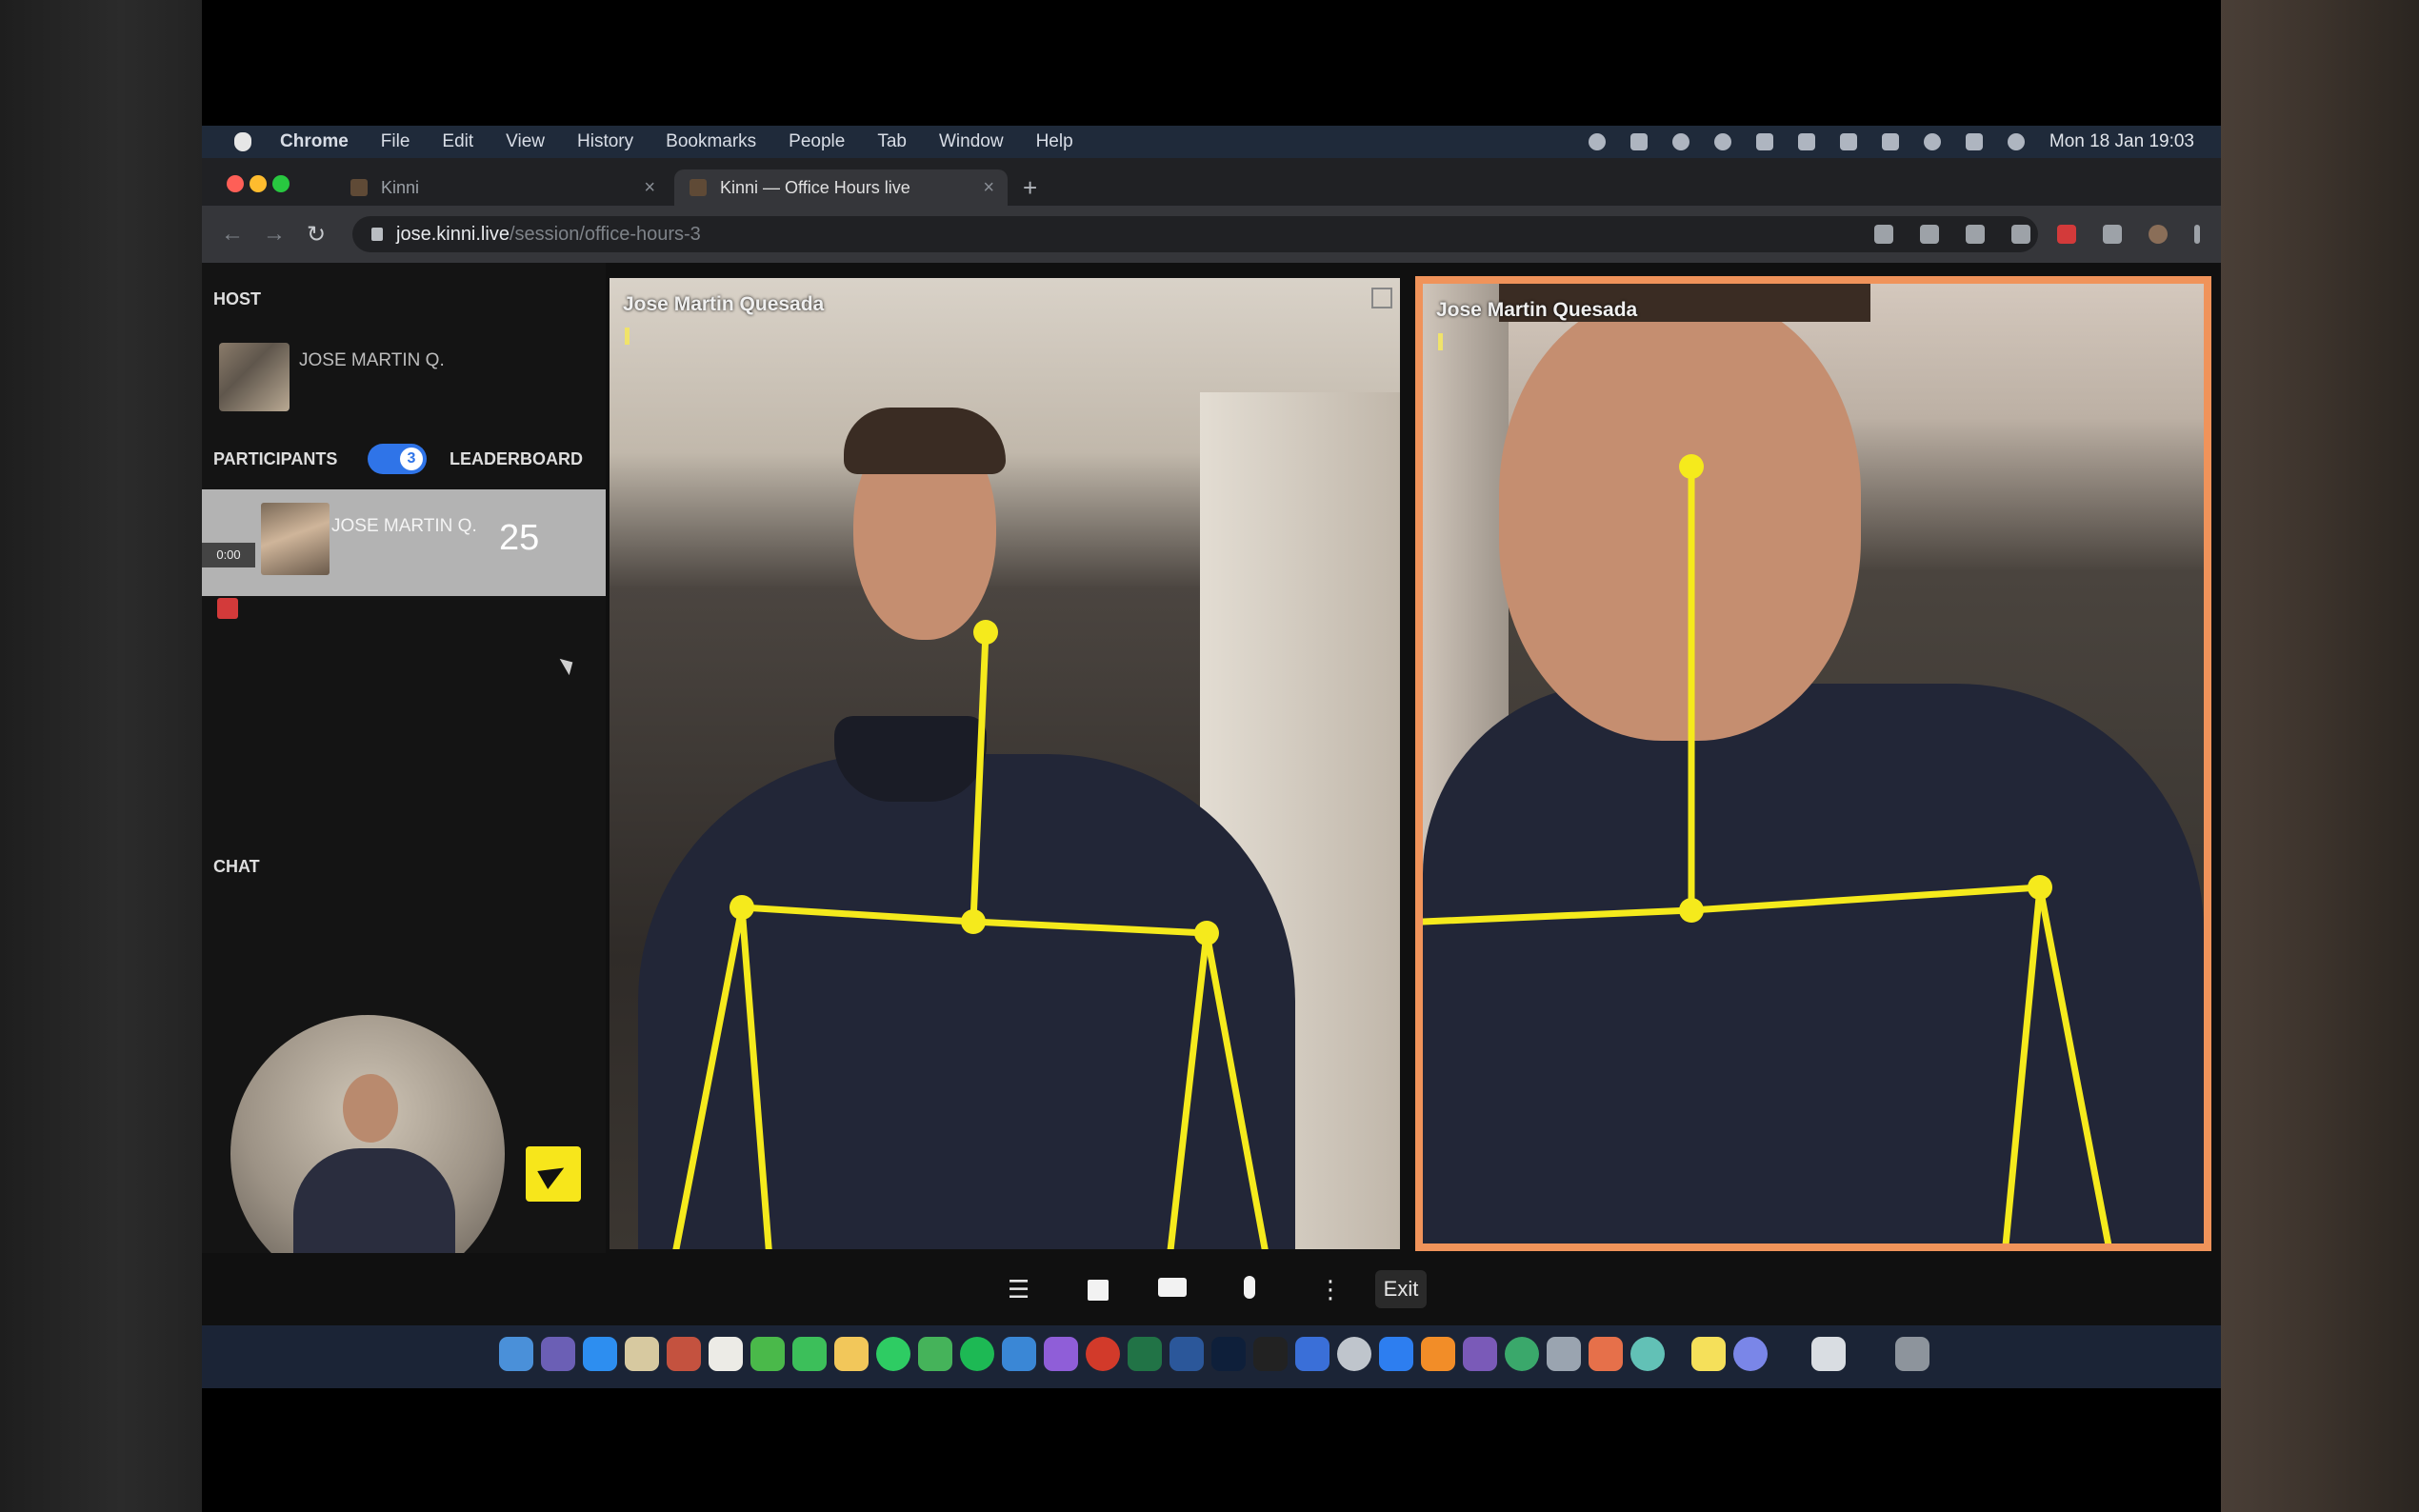 The image size is (2419, 1512). I want to click on testflight-icon, so click(1312, 1354).